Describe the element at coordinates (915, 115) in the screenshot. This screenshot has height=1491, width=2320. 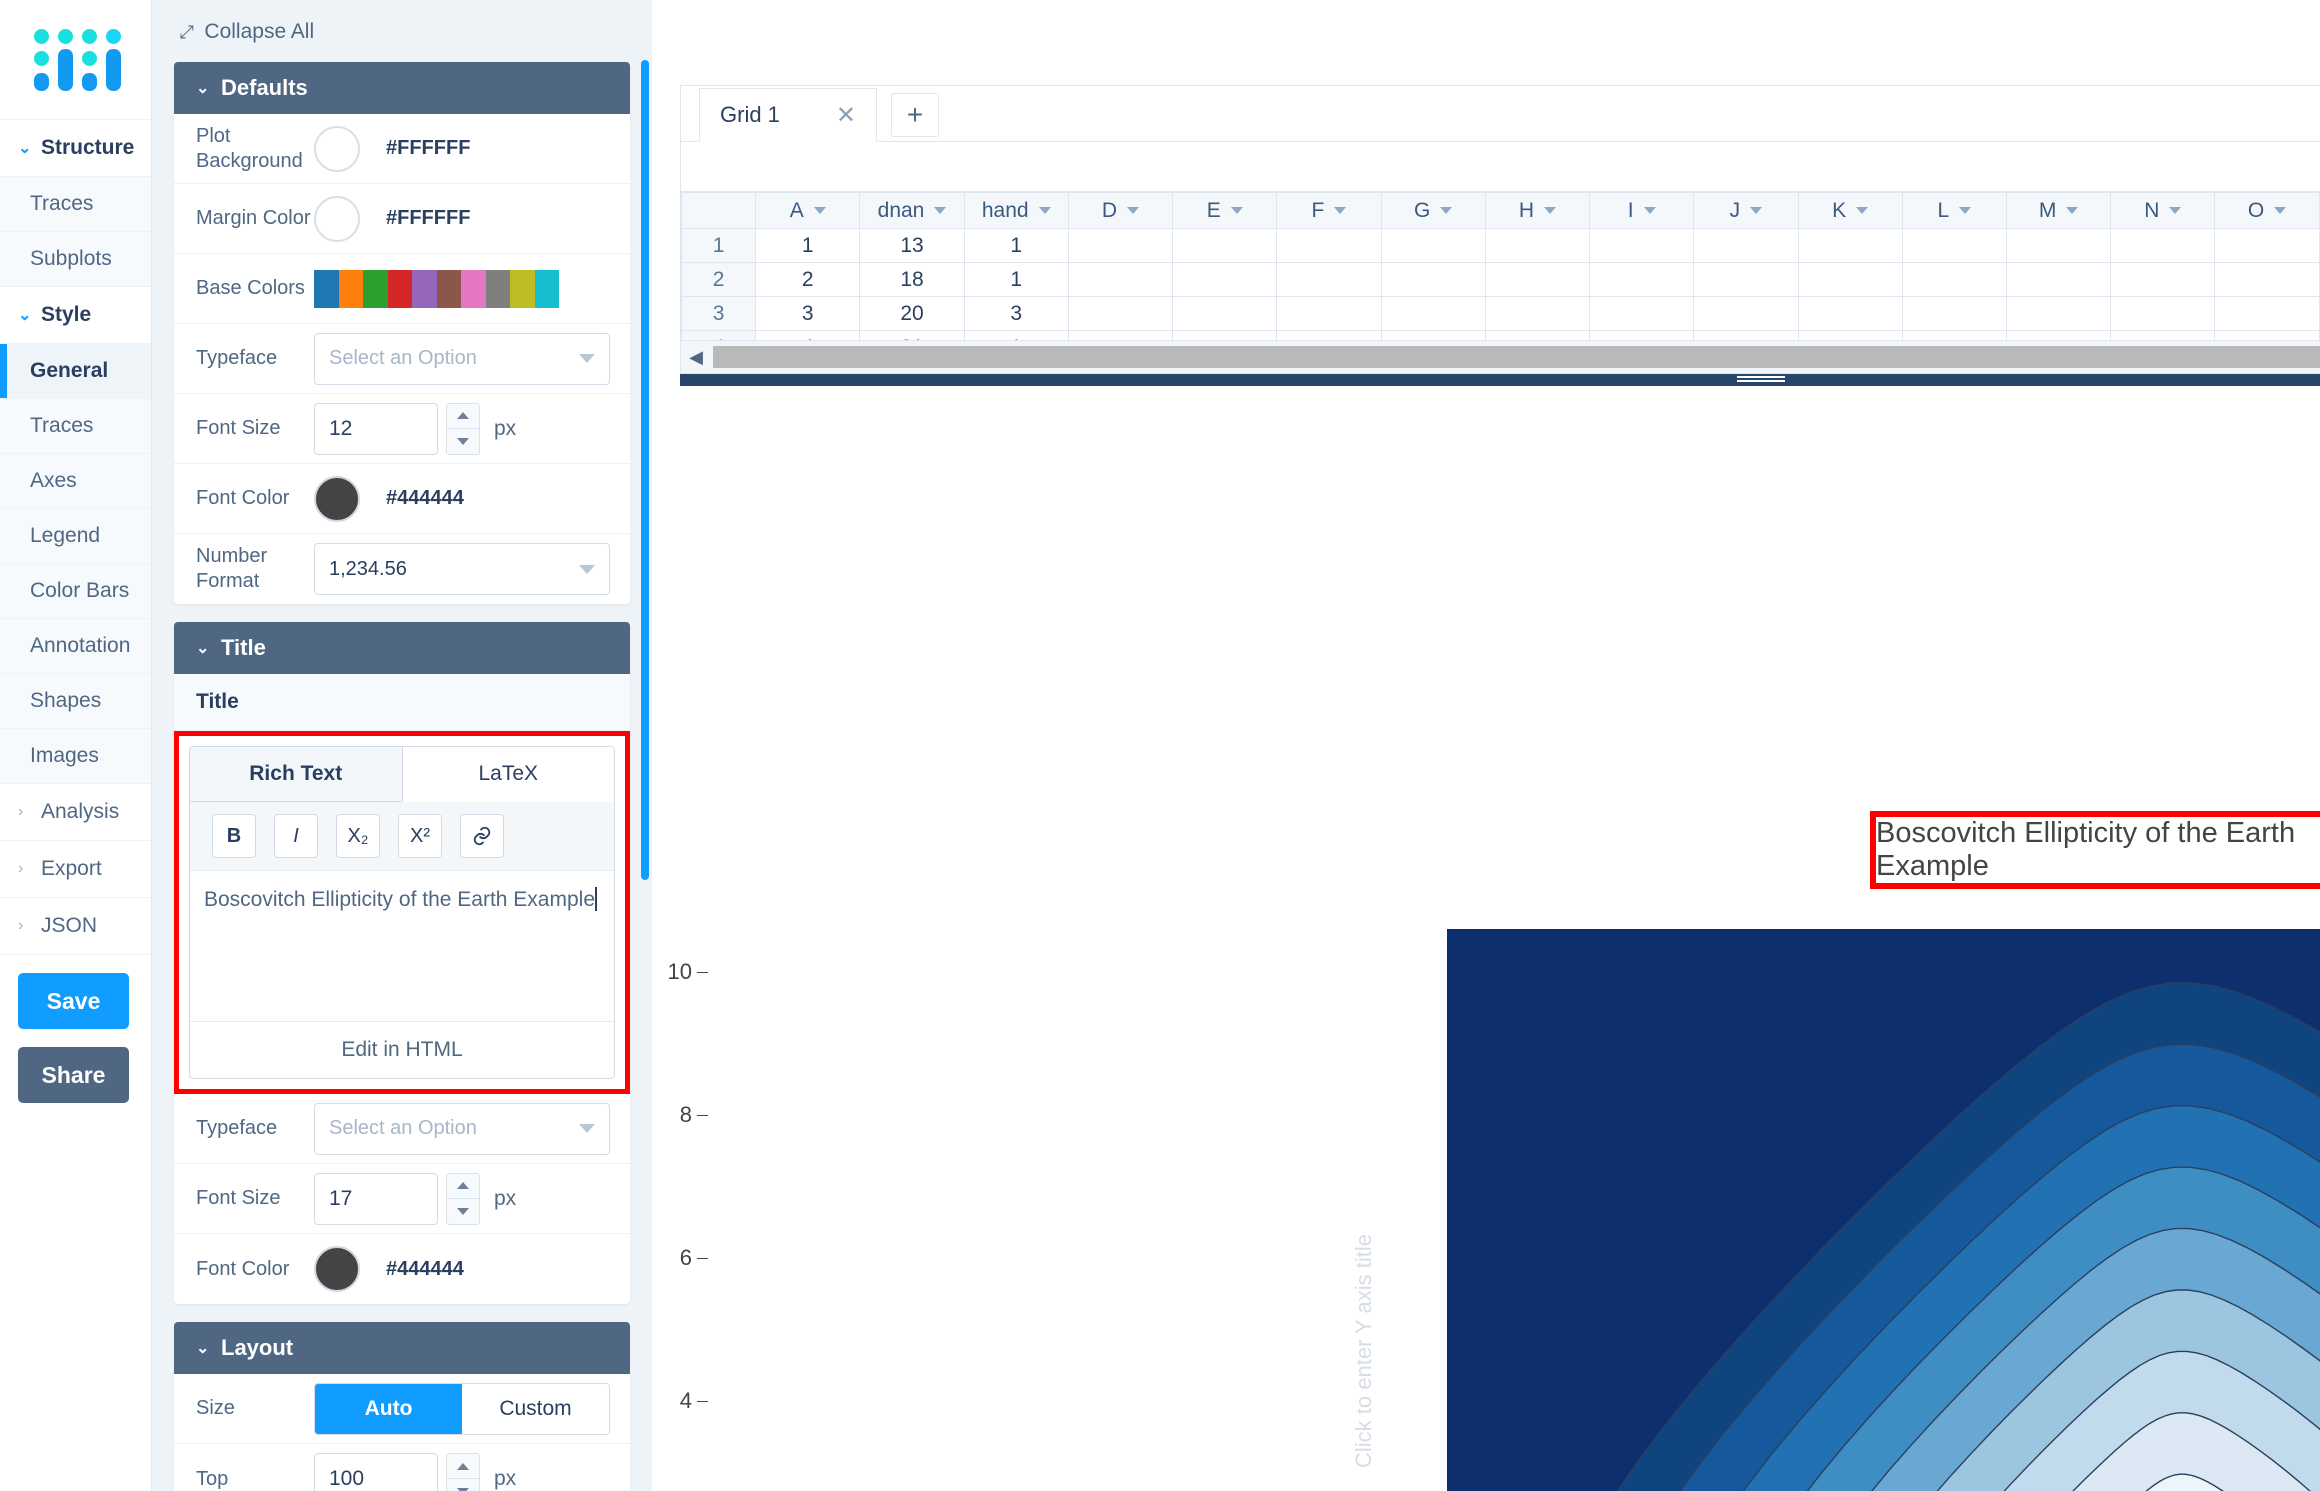
I see `add-grid-tab-button: +` at that location.